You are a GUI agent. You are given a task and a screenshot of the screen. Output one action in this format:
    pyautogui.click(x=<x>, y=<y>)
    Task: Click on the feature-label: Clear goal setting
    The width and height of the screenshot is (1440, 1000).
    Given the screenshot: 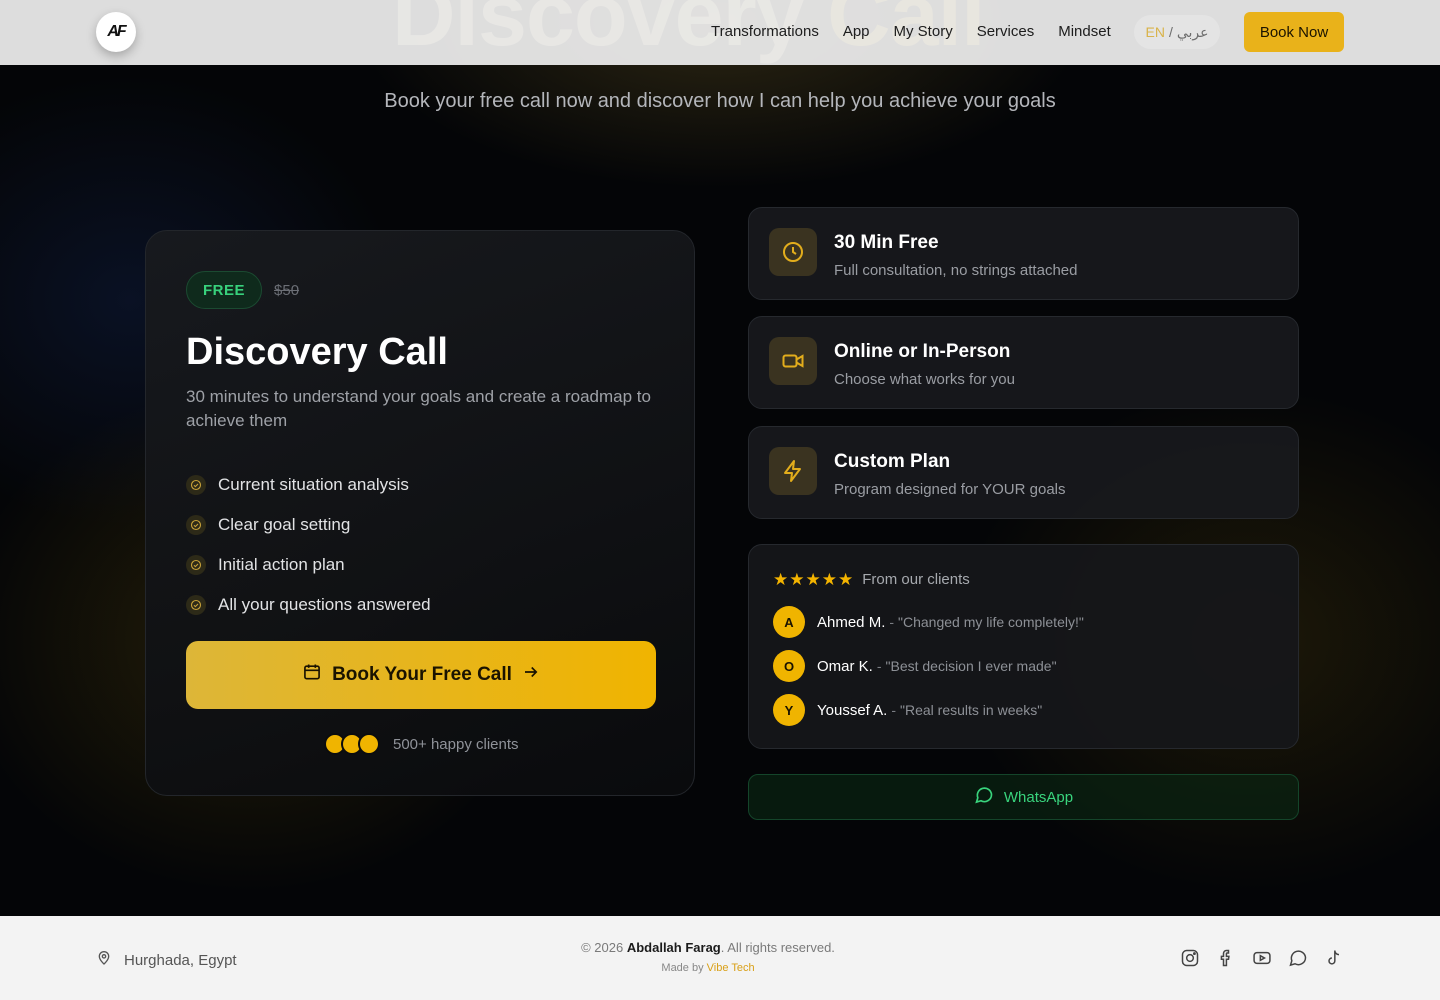 What is the action you would take?
    pyautogui.click(x=284, y=524)
    